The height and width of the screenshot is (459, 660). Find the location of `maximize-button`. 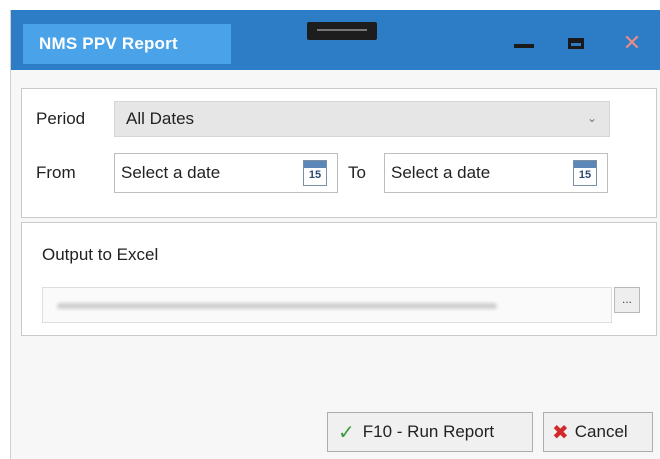

maximize-button is located at coordinates (576, 43).